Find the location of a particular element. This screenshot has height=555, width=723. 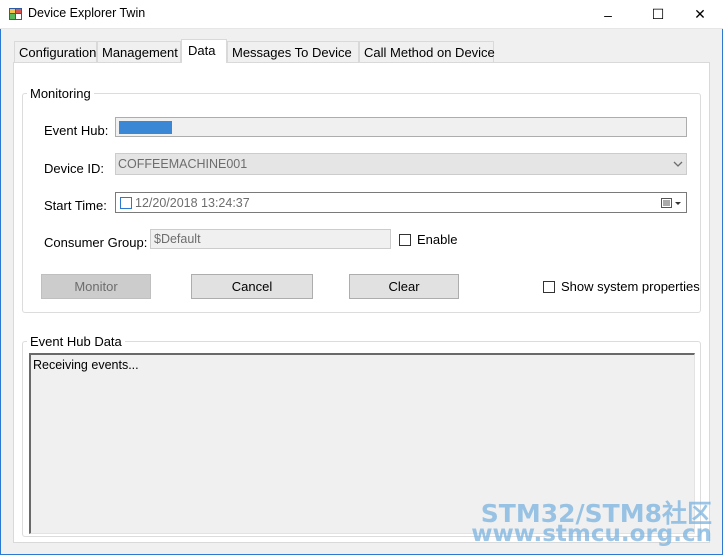

cancel-button-label: Cancel is located at coordinates (252, 286).